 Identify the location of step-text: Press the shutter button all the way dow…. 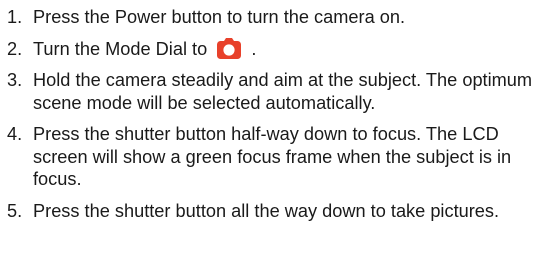
(266, 210).